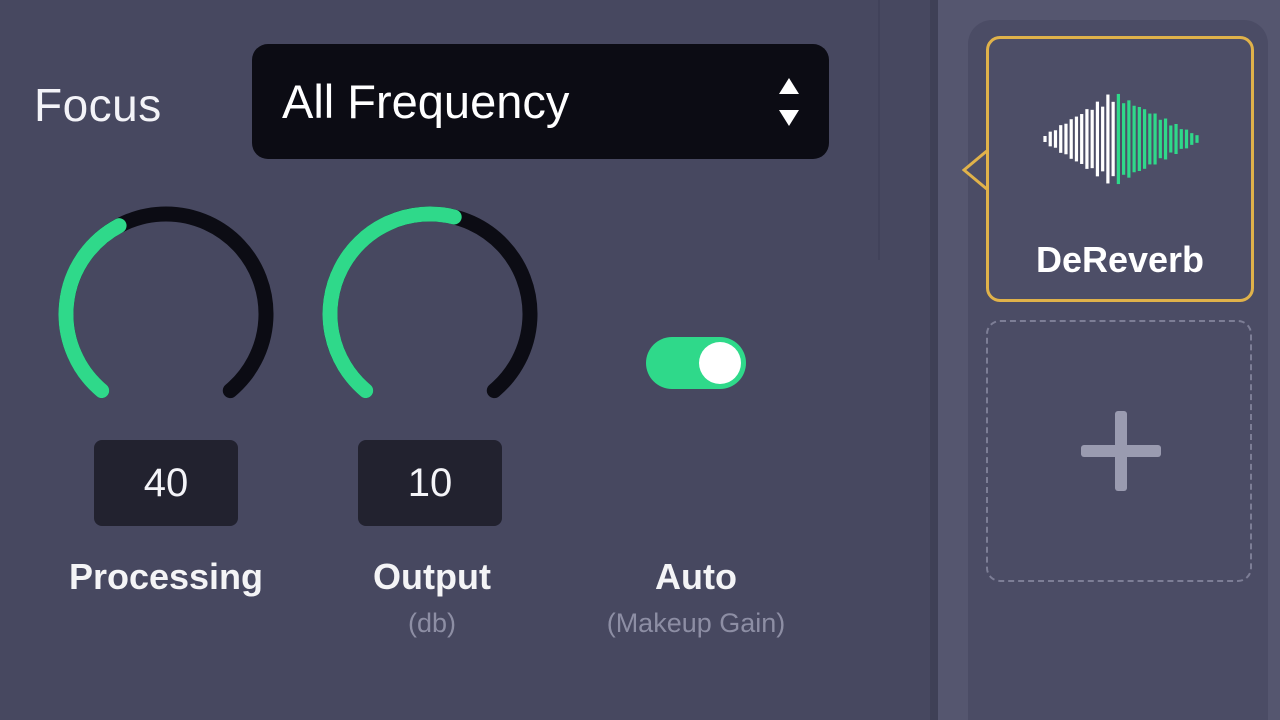 This screenshot has height=720, width=1280. Describe the element at coordinates (166, 302) in the screenshot. I see `processing-knob-dial` at that location.